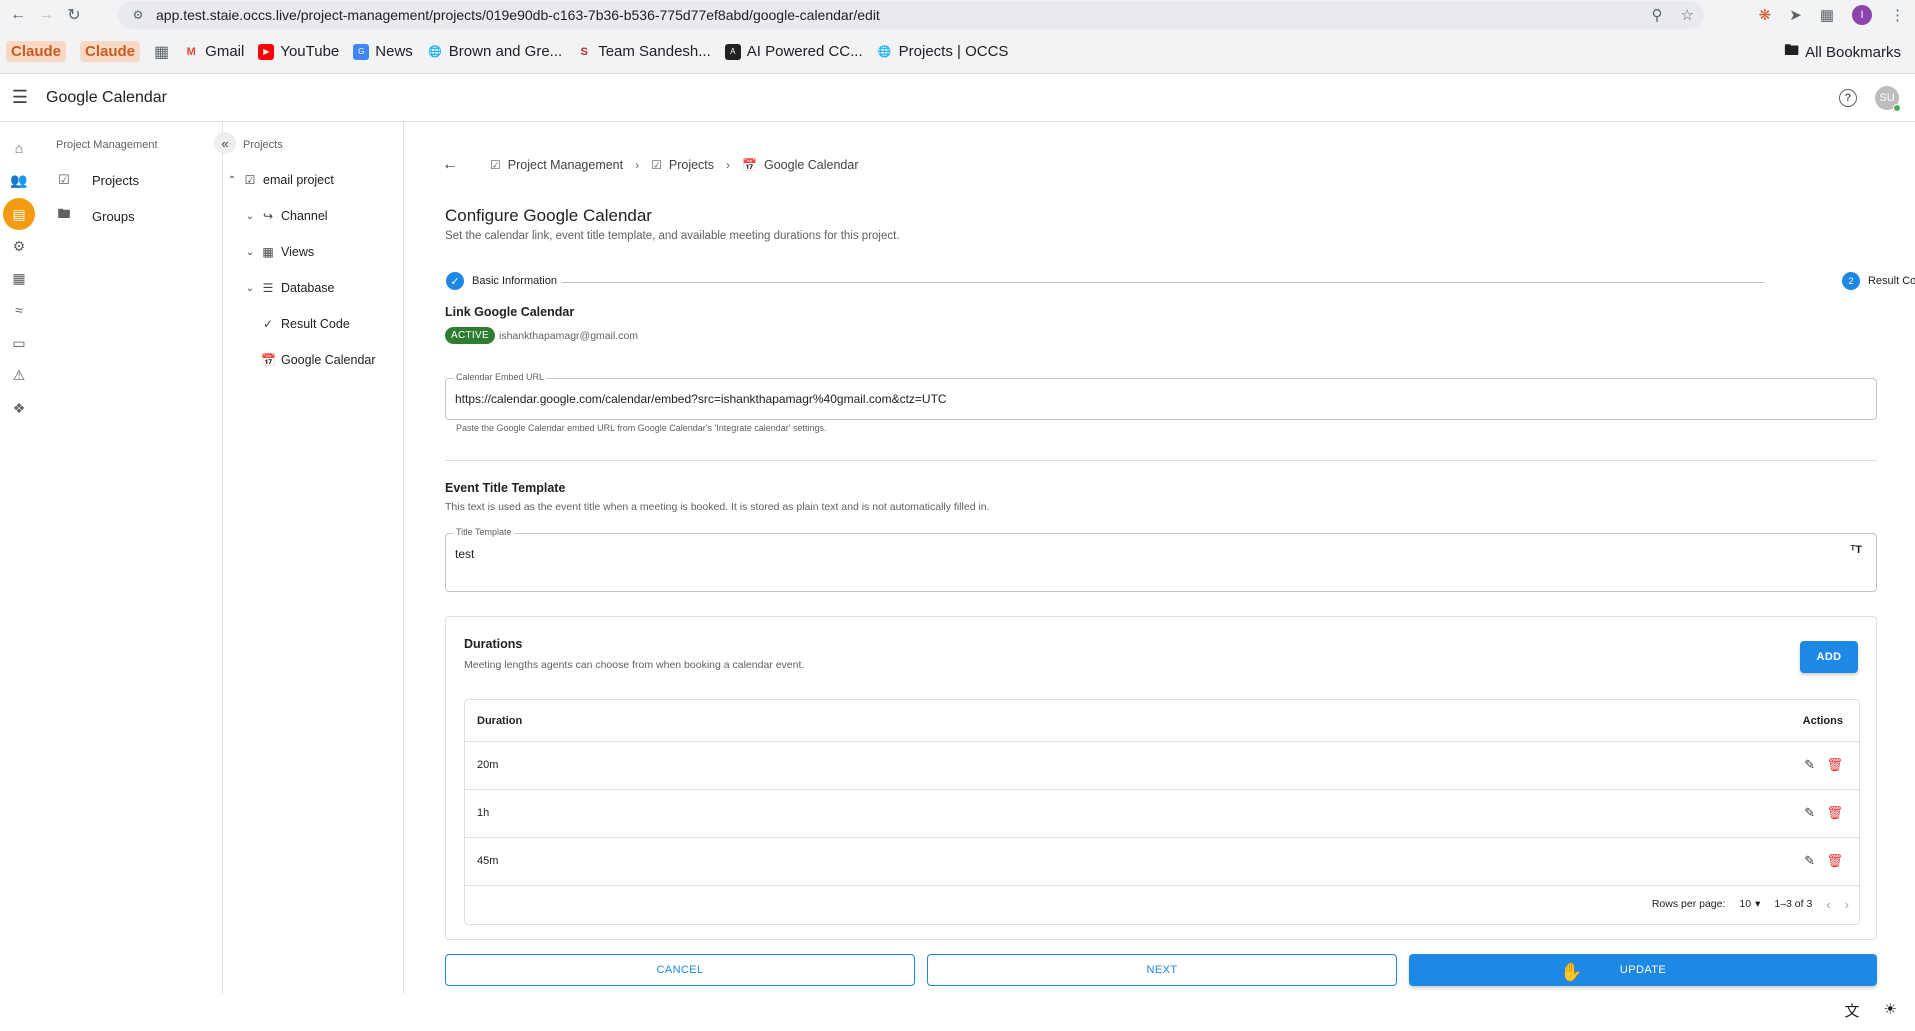 The width and height of the screenshot is (1915, 1031). I want to click on tree-item-email-project: ⌃ ☑ email project, so click(280, 180).